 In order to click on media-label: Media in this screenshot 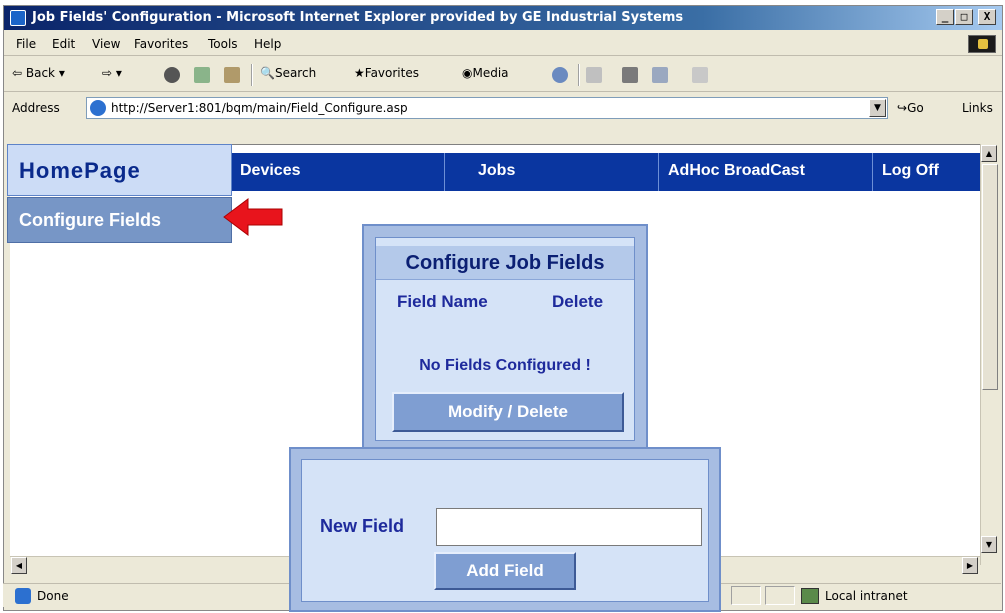, I will do `click(490, 73)`.